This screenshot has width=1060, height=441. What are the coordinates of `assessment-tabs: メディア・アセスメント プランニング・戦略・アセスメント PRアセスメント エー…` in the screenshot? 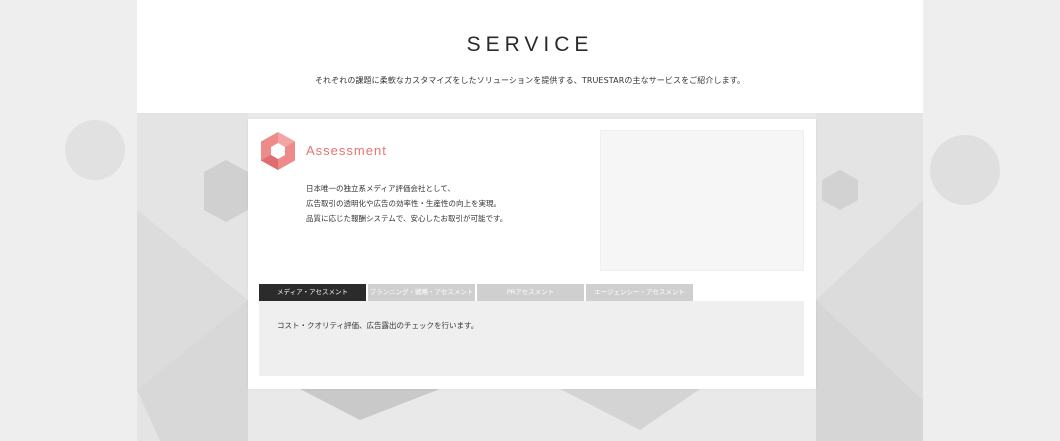 It's located at (477, 294).